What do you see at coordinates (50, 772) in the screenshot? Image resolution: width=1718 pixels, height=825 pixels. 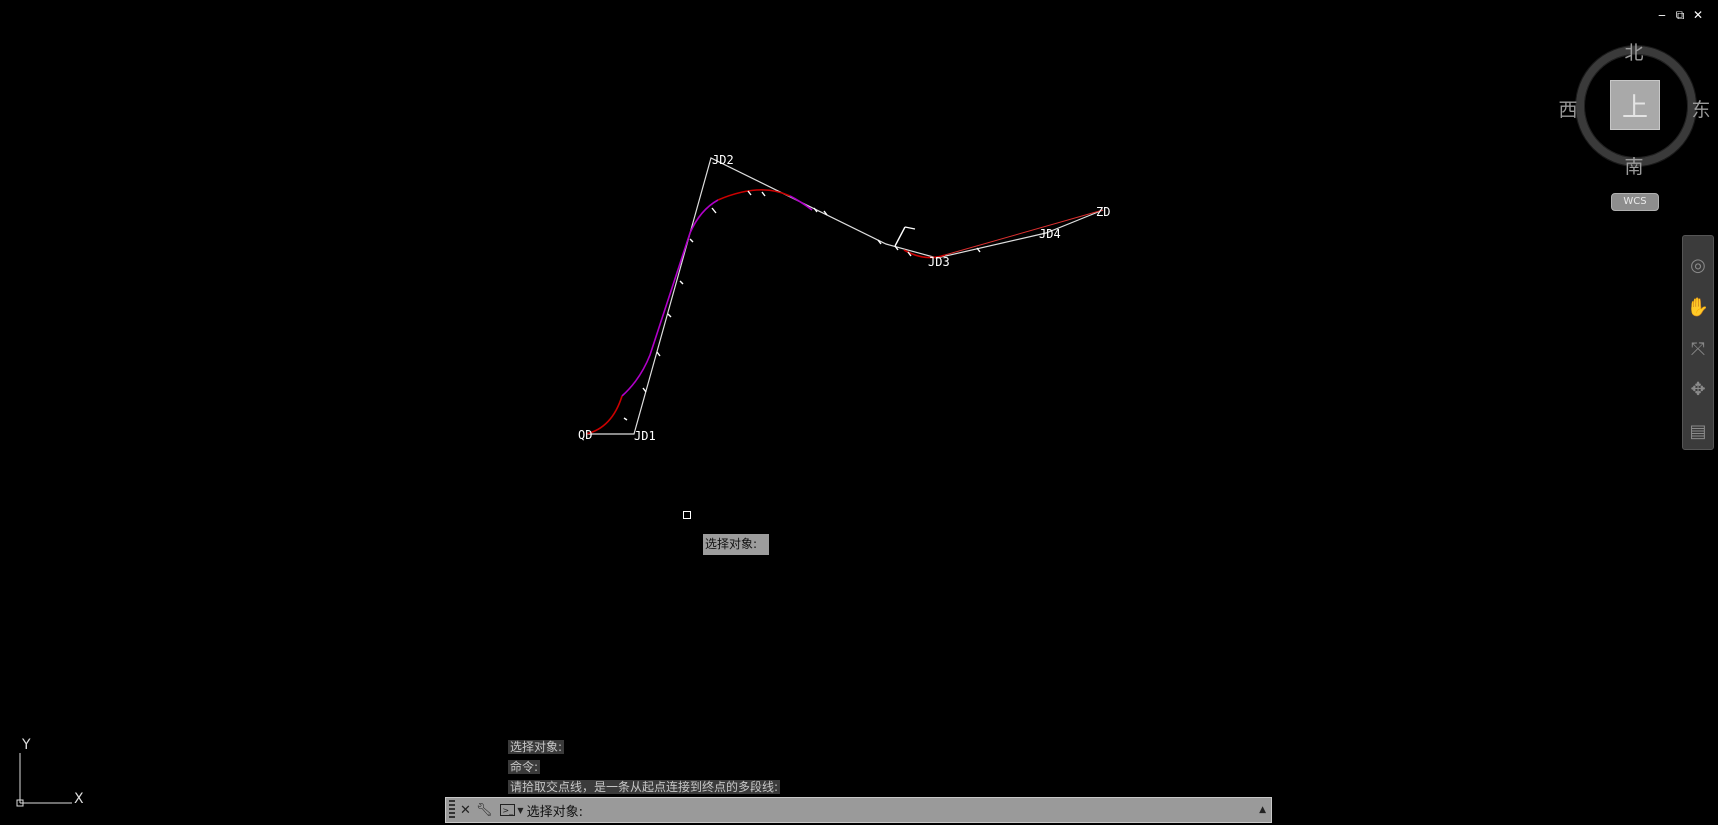 I see `ucs-icon: Y X` at bounding box center [50, 772].